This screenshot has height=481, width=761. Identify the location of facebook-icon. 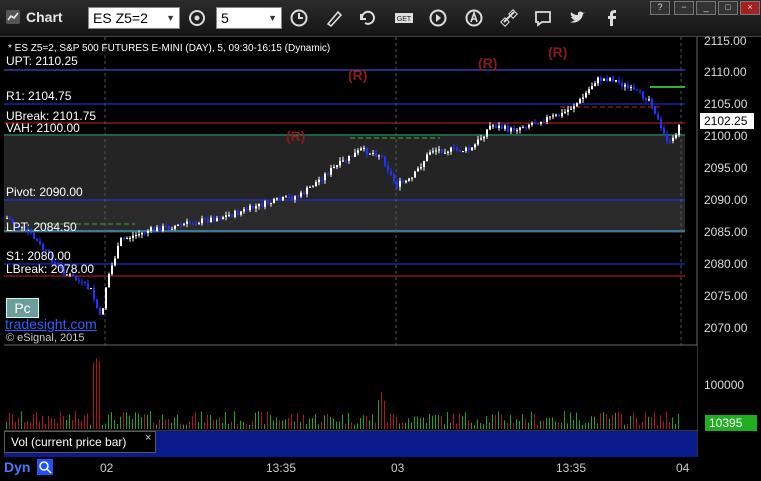
(612, 18).